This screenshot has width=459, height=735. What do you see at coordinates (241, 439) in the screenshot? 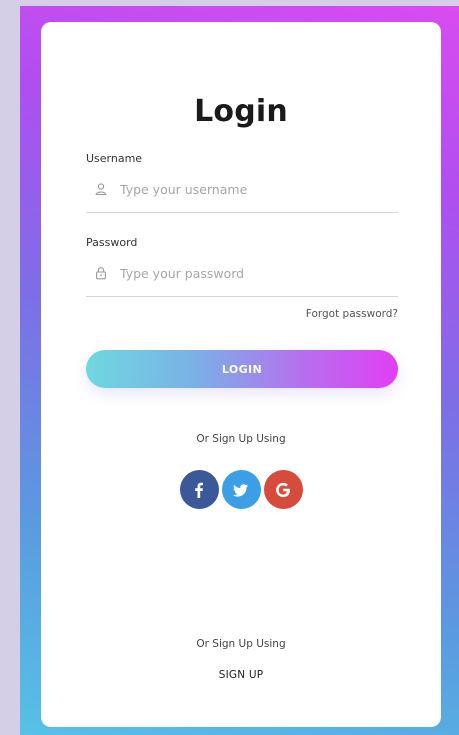
I see `social-signup-prompt: Or Sign Up Using` at bounding box center [241, 439].